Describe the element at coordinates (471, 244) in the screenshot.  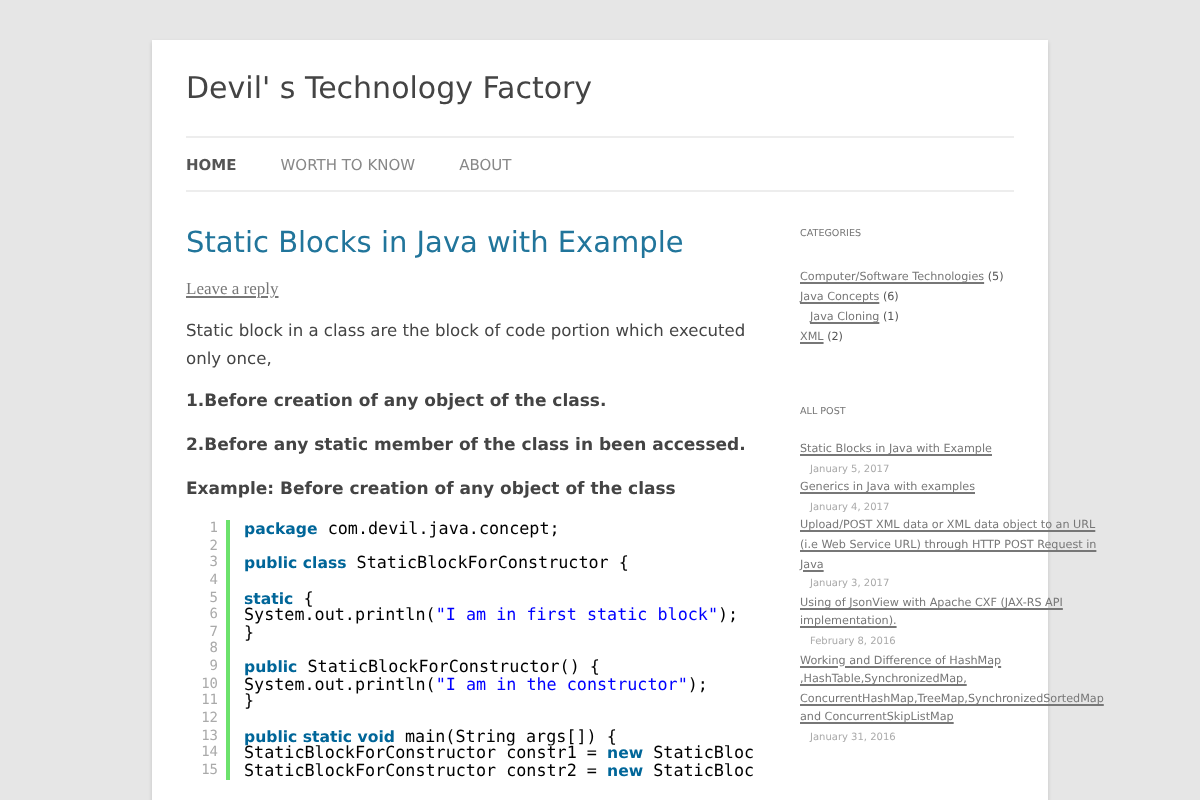
I see `post-title: Static Blocks in Java with Example` at that location.